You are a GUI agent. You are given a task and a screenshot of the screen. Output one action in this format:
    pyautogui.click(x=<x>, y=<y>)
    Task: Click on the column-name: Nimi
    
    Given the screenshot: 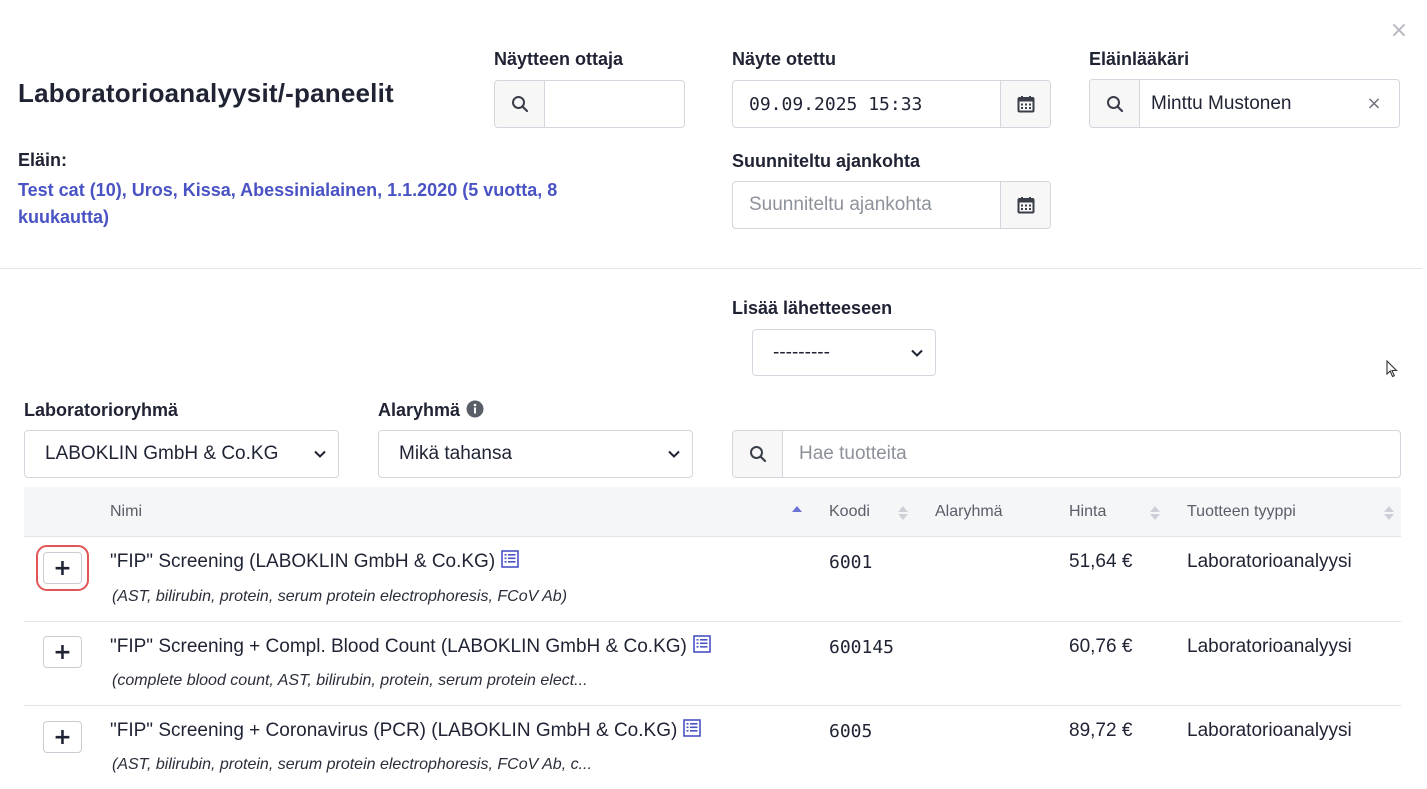 What is the action you would take?
    pyautogui.click(x=126, y=512)
    